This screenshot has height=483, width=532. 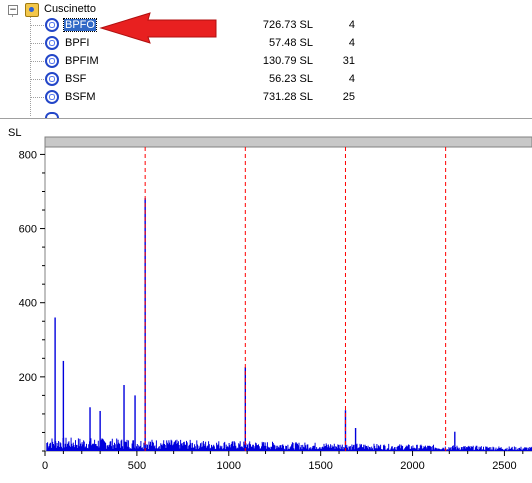 I want to click on tree-row-bpfim: BPFIM 130.79 SL 31, so click(x=266, y=62).